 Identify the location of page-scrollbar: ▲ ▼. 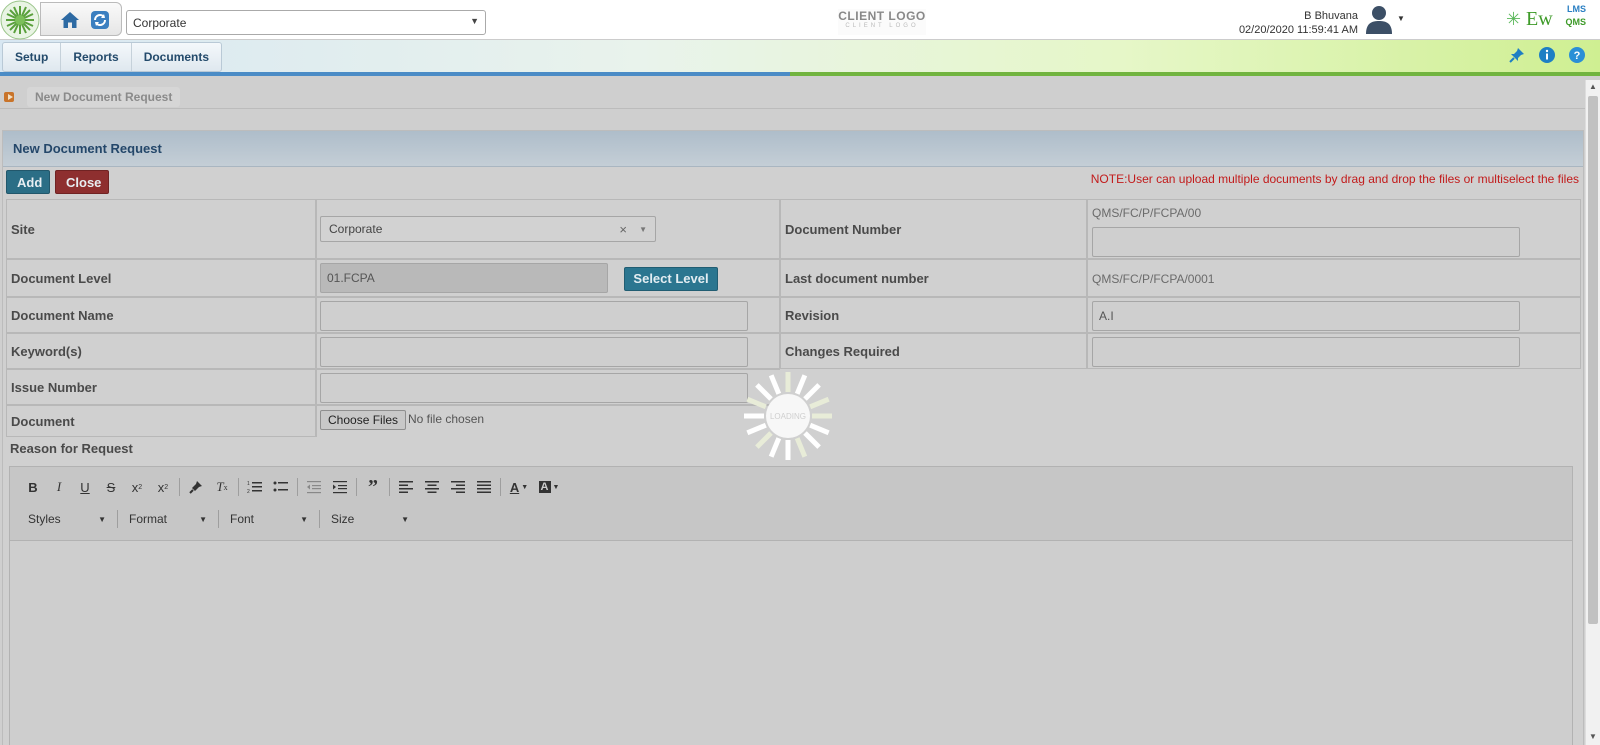
(1592, 412).